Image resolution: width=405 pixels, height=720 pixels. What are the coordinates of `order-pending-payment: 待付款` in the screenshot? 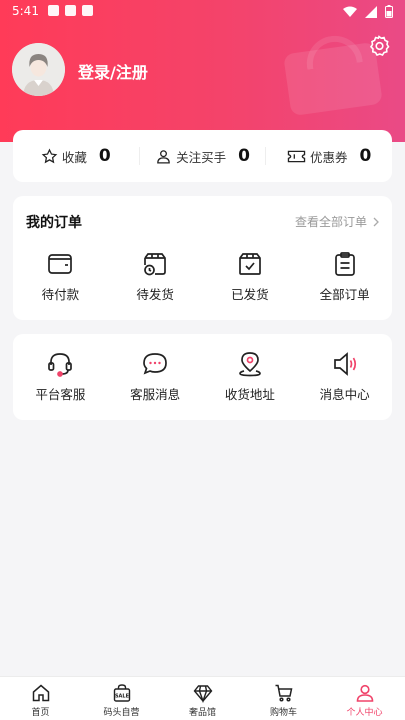 It's located at (60, 276).